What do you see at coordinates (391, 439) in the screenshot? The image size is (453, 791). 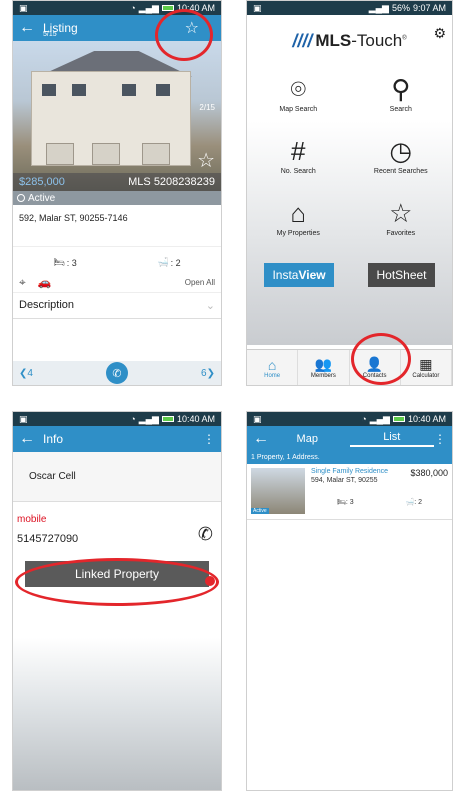 I see `tab-list: List` at bounding box center [391, 439].